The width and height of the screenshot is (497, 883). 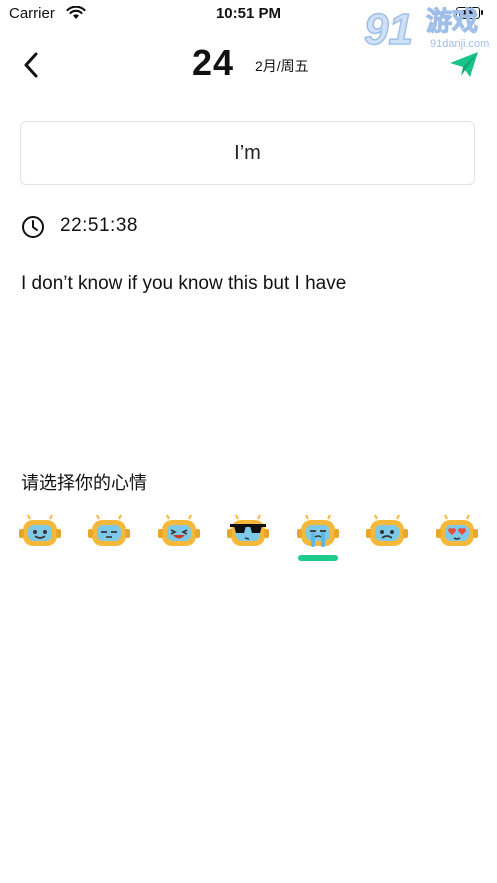 I want to click on mood-laugh-icon, so click(x=179, y=531).